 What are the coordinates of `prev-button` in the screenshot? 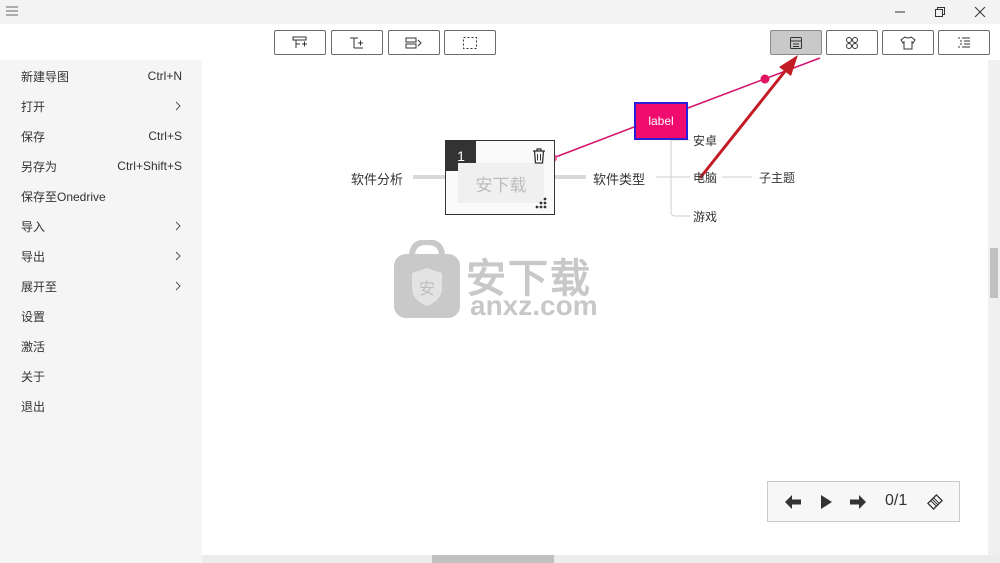 It's located at (793, 502).